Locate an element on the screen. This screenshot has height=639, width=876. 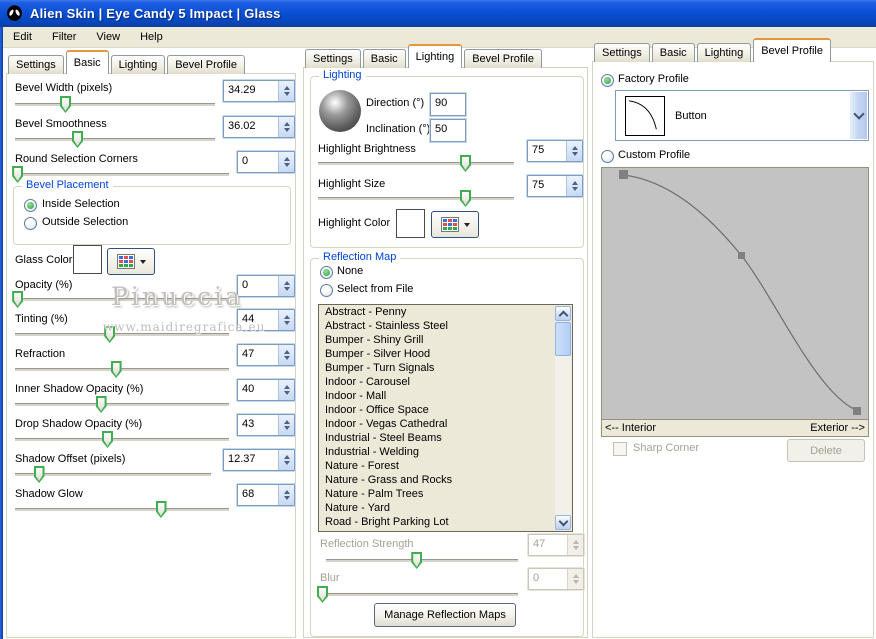
list-item: Abstract - Penny is located at coordinates (445, 312).